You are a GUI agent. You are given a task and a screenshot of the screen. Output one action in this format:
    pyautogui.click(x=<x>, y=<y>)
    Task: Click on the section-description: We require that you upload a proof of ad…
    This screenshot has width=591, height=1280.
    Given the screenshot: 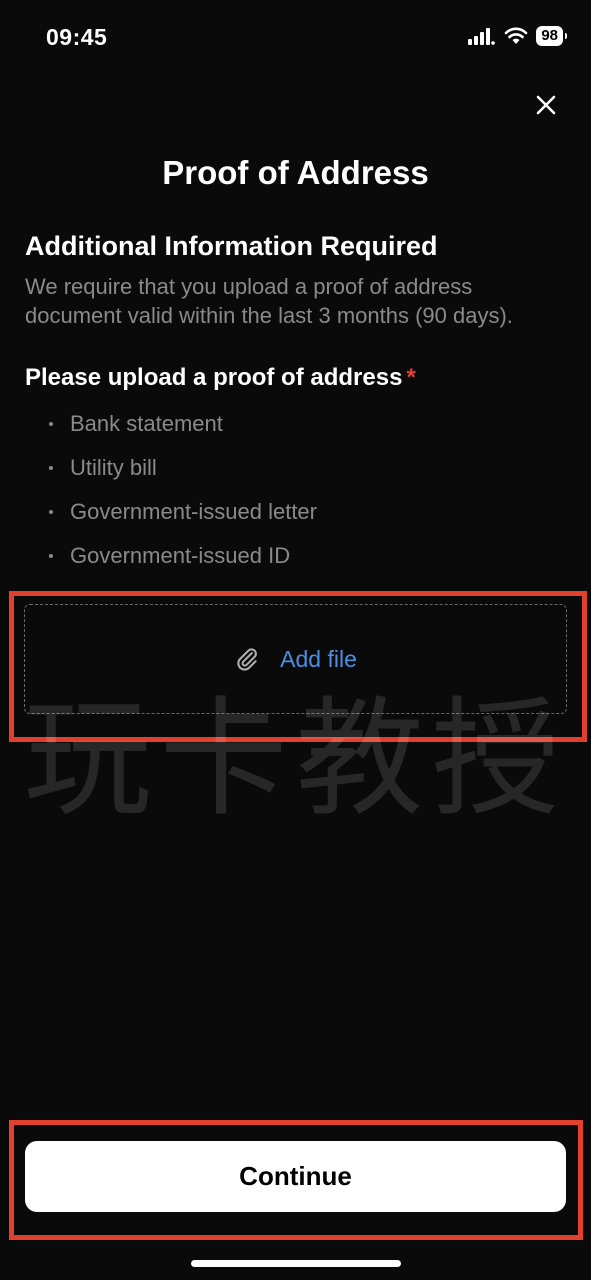 What is the action you would take?
    pyautogui.click(x=269, y=301)
    